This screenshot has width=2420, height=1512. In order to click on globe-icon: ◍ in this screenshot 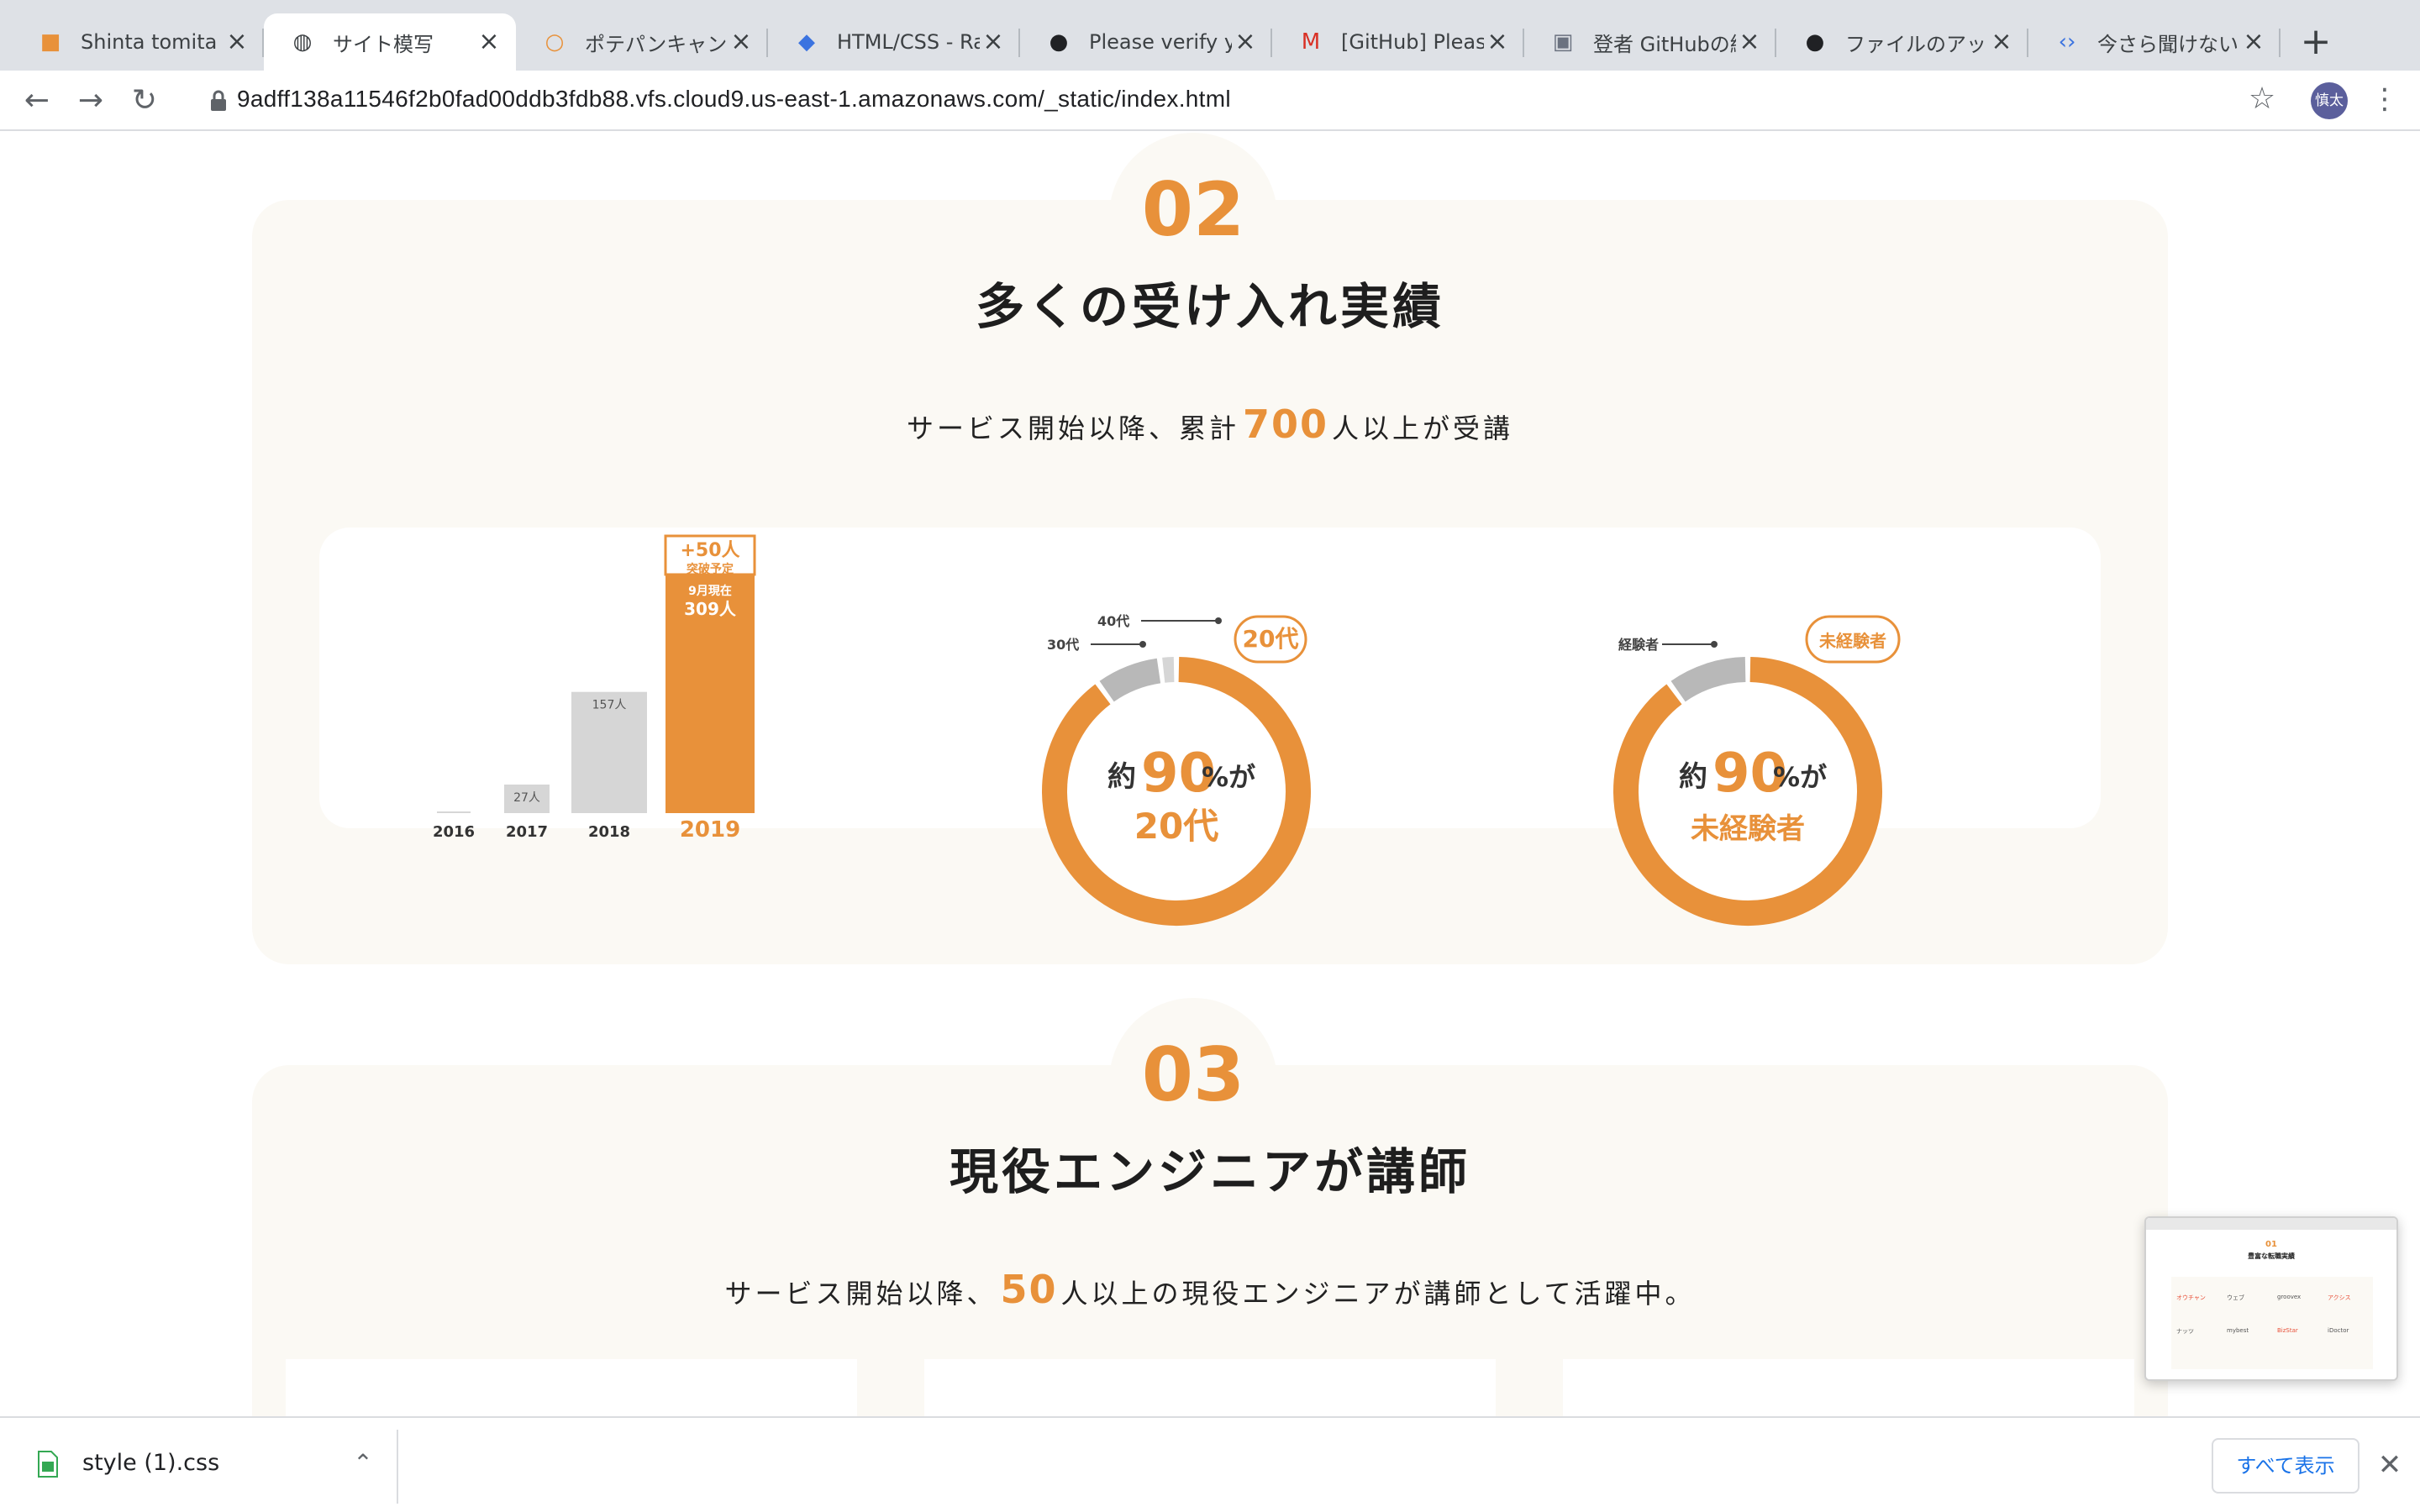, I will do `click(302, 42)`.